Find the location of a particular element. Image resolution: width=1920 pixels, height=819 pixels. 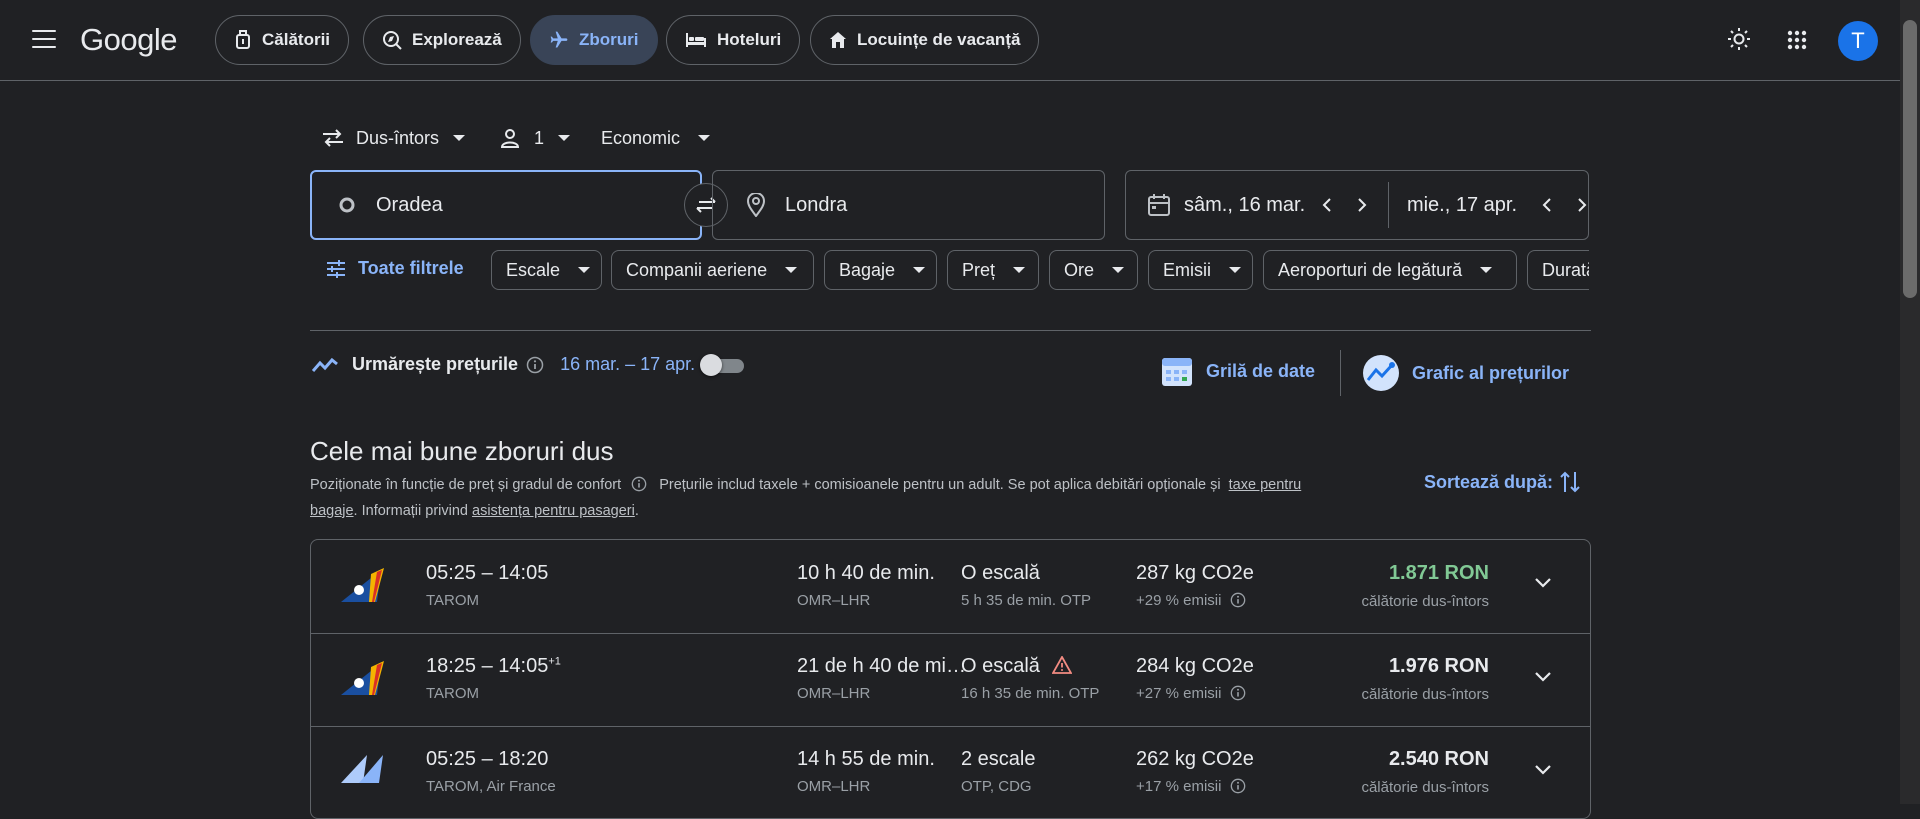

track-prices-toggle is located at coordinates (722, 365).